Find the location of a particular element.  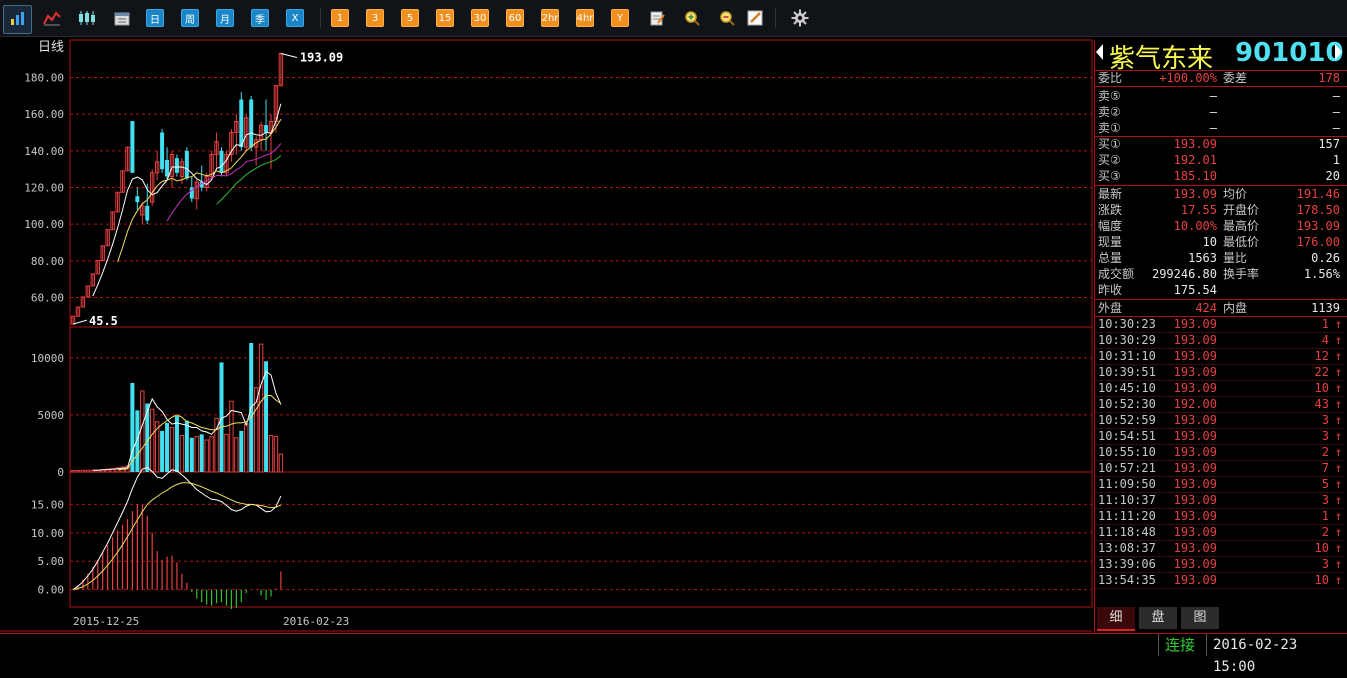

period-week-button: 周 is located at coordinates (190, 18).